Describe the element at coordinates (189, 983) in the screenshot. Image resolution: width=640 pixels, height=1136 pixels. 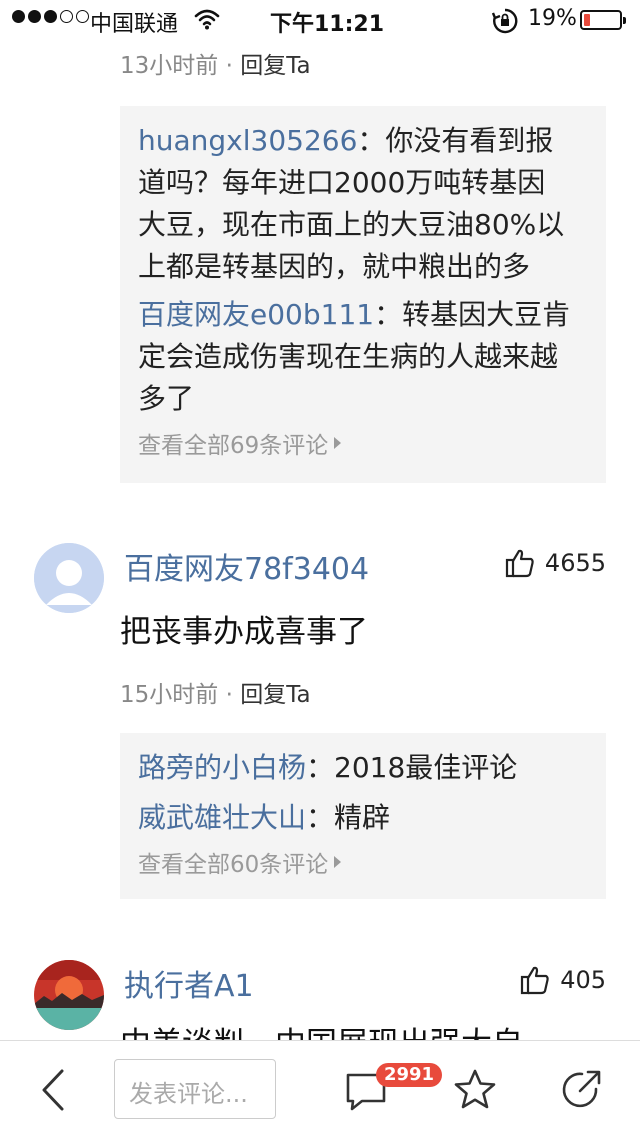
I see `comment-author: 执行者A1` at that location.